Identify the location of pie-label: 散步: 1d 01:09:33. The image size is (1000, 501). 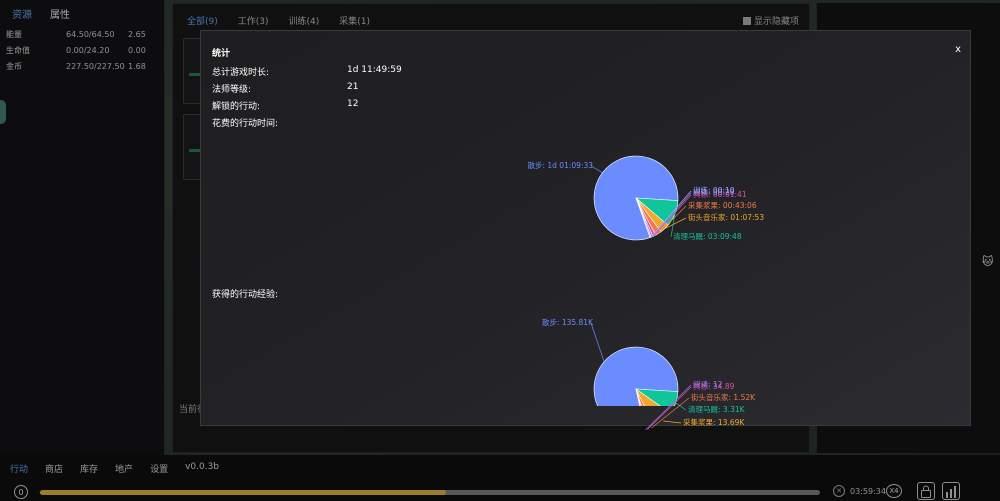
(560, 165).